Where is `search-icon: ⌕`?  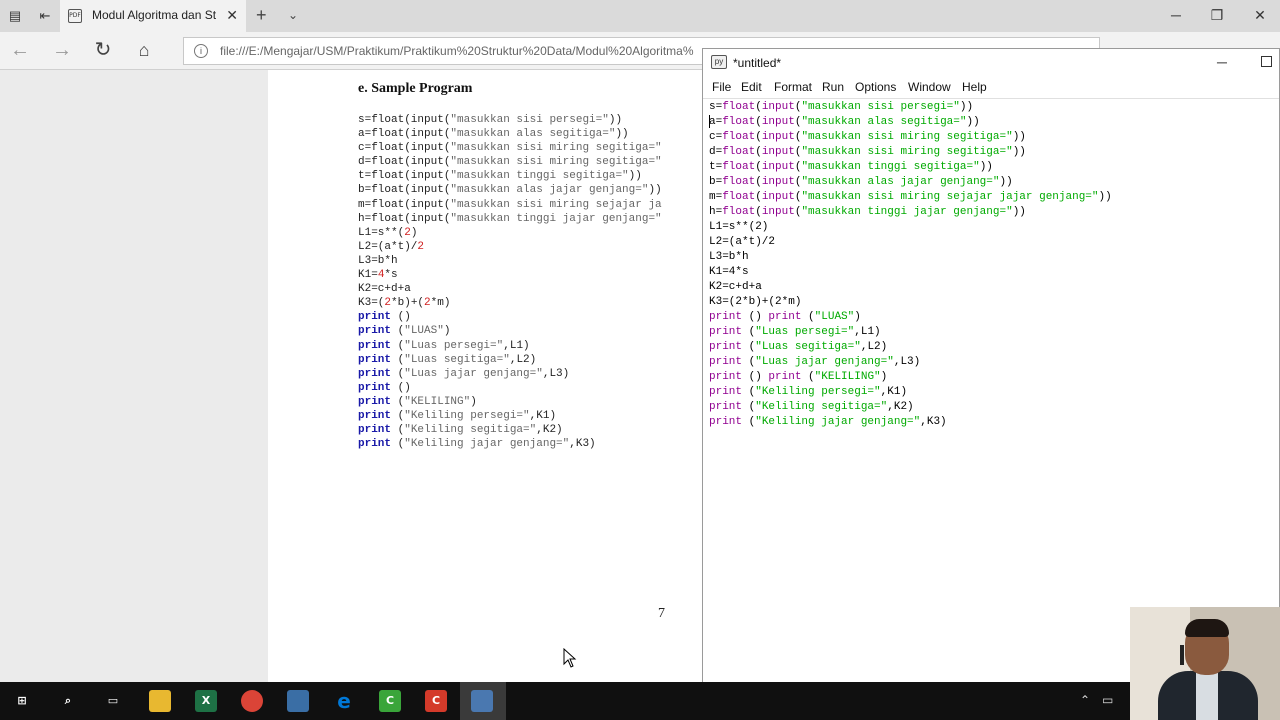
search-icon: ⌕ is located at coordinates (68, 701).